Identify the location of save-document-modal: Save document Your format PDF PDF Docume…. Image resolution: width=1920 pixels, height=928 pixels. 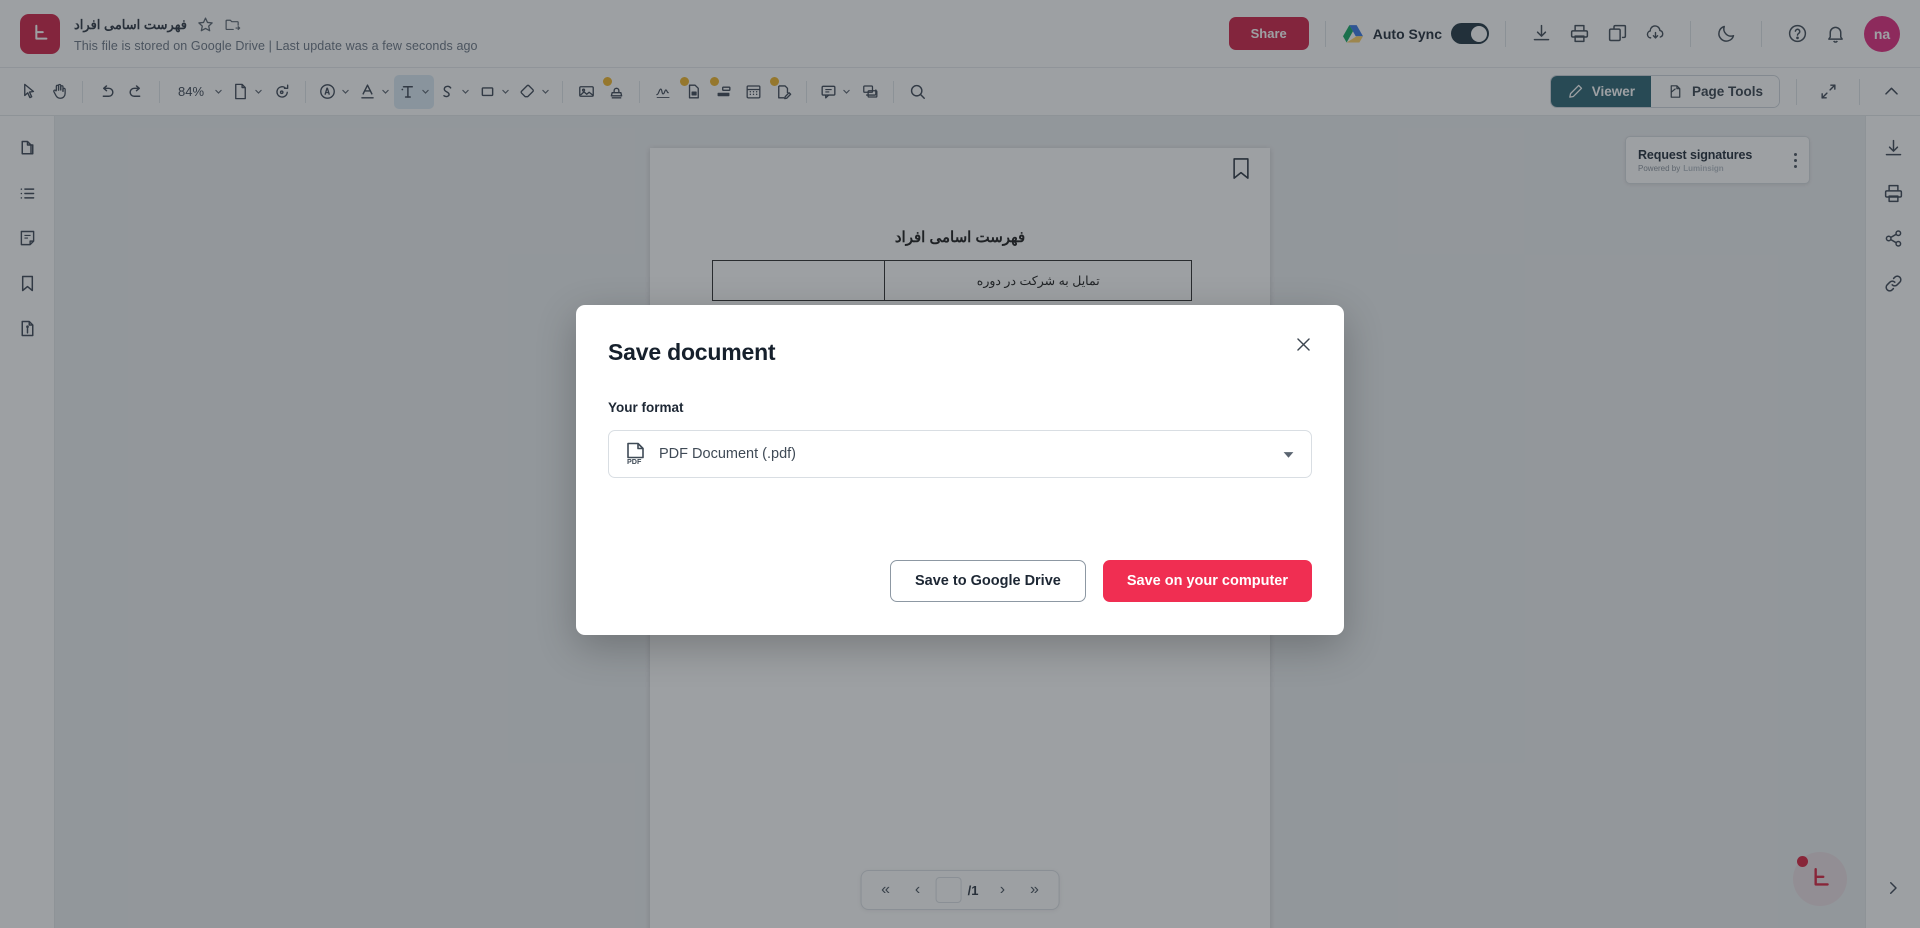
(960, 470).